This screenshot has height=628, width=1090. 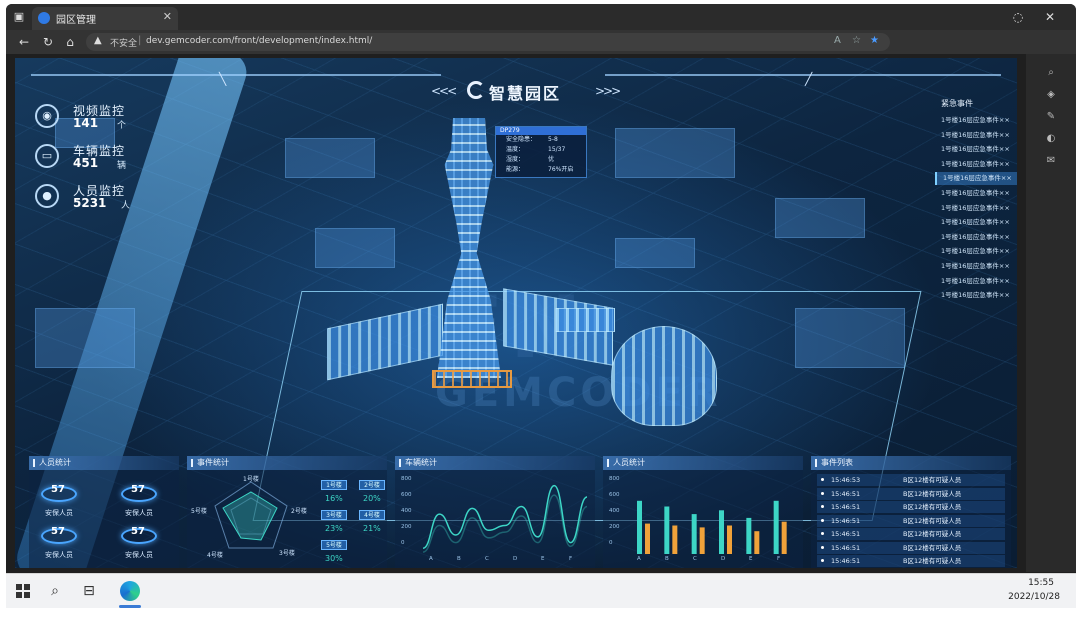 I want to click on popup-key: 能源：, so click(x=515, y=169).